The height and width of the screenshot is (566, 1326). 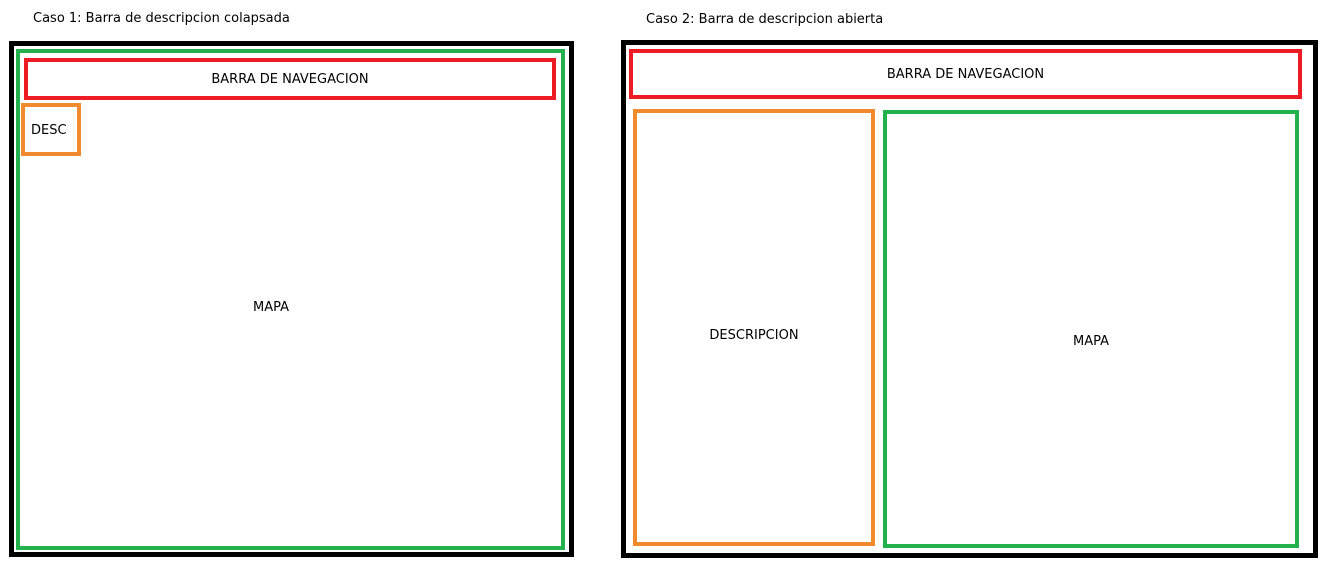 I want to click on case2-description-panel: DESCRIPCION, so click(x=754, y=327).